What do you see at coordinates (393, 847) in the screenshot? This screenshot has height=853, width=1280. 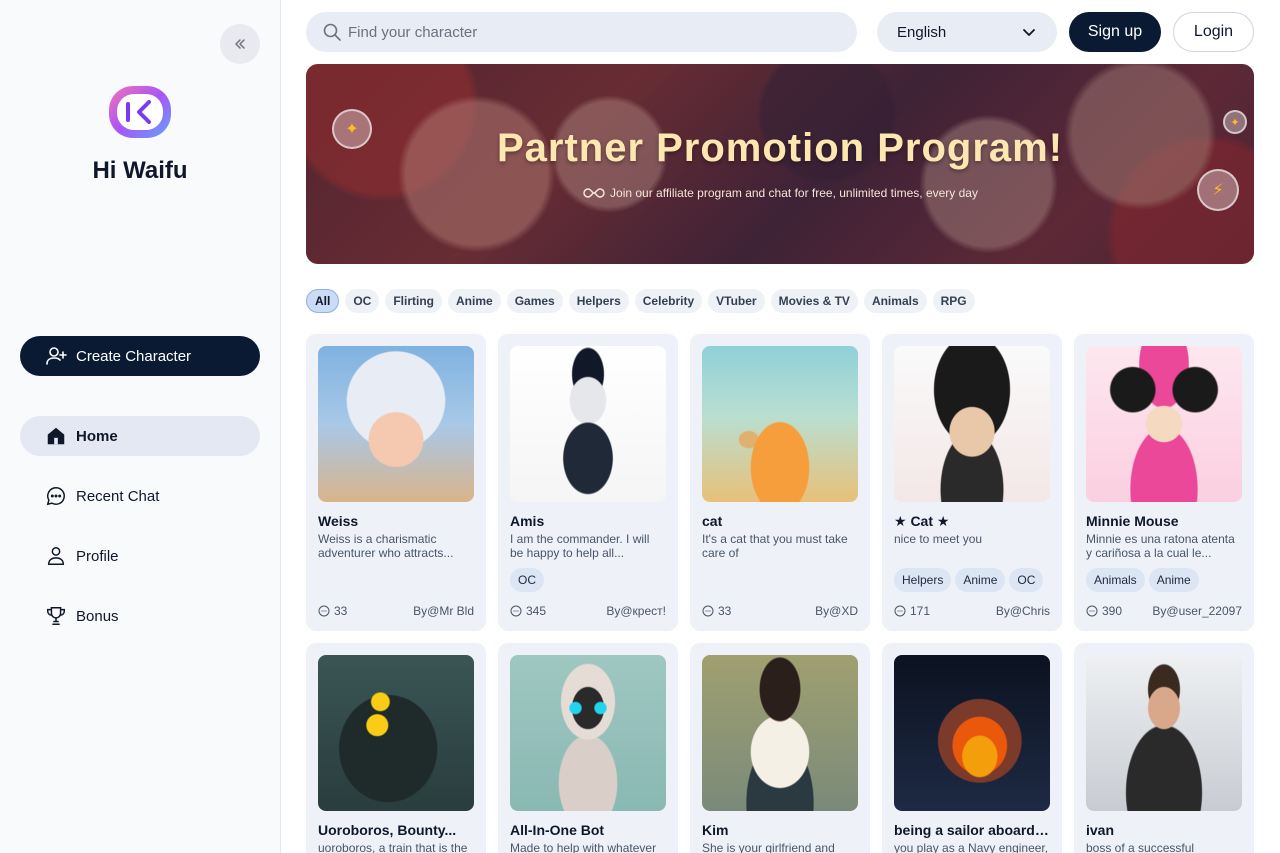 I see `character-description: uoroboros, a train that is the` at bounding box center [393, 847].